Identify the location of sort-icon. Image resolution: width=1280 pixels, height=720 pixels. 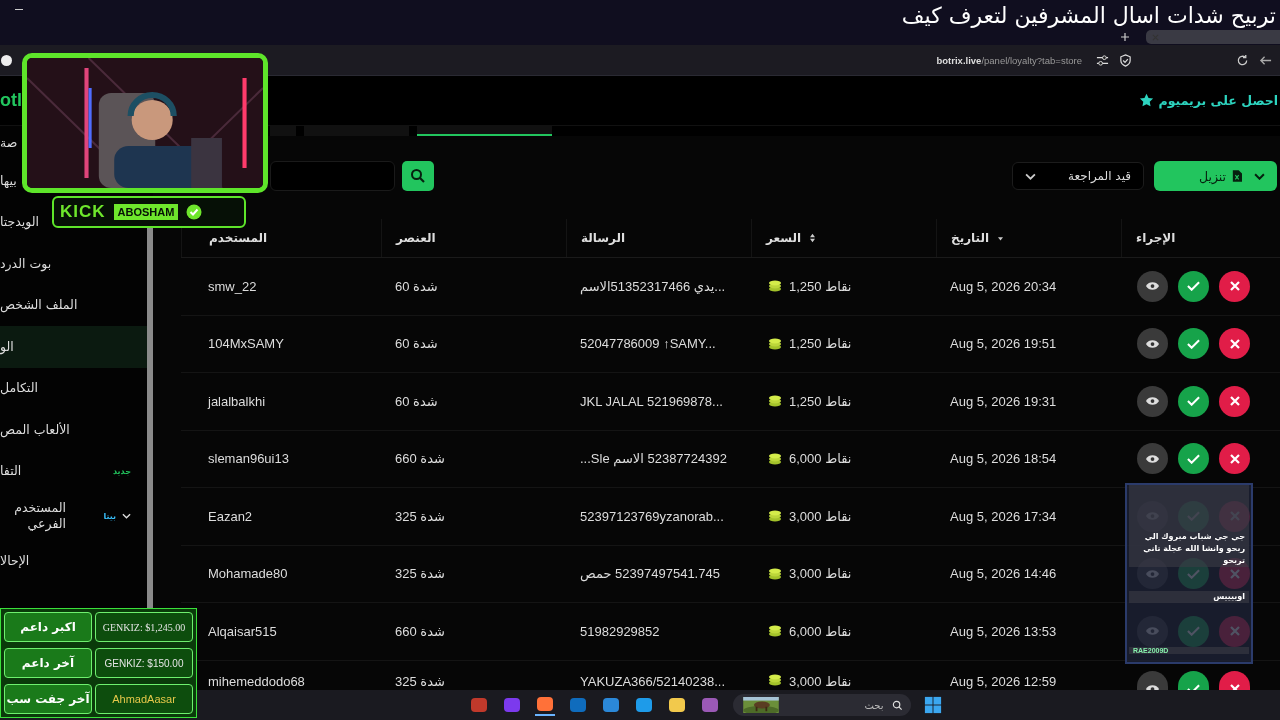
(813, 238).